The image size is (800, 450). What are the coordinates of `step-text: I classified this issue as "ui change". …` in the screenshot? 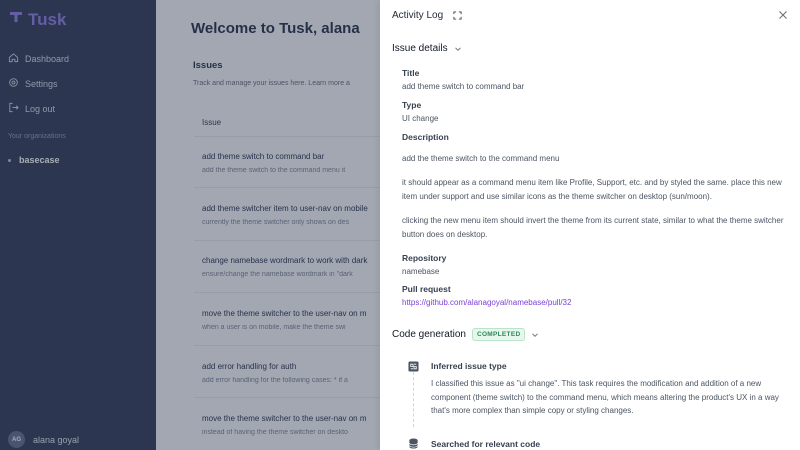 It's located at (605, 397).